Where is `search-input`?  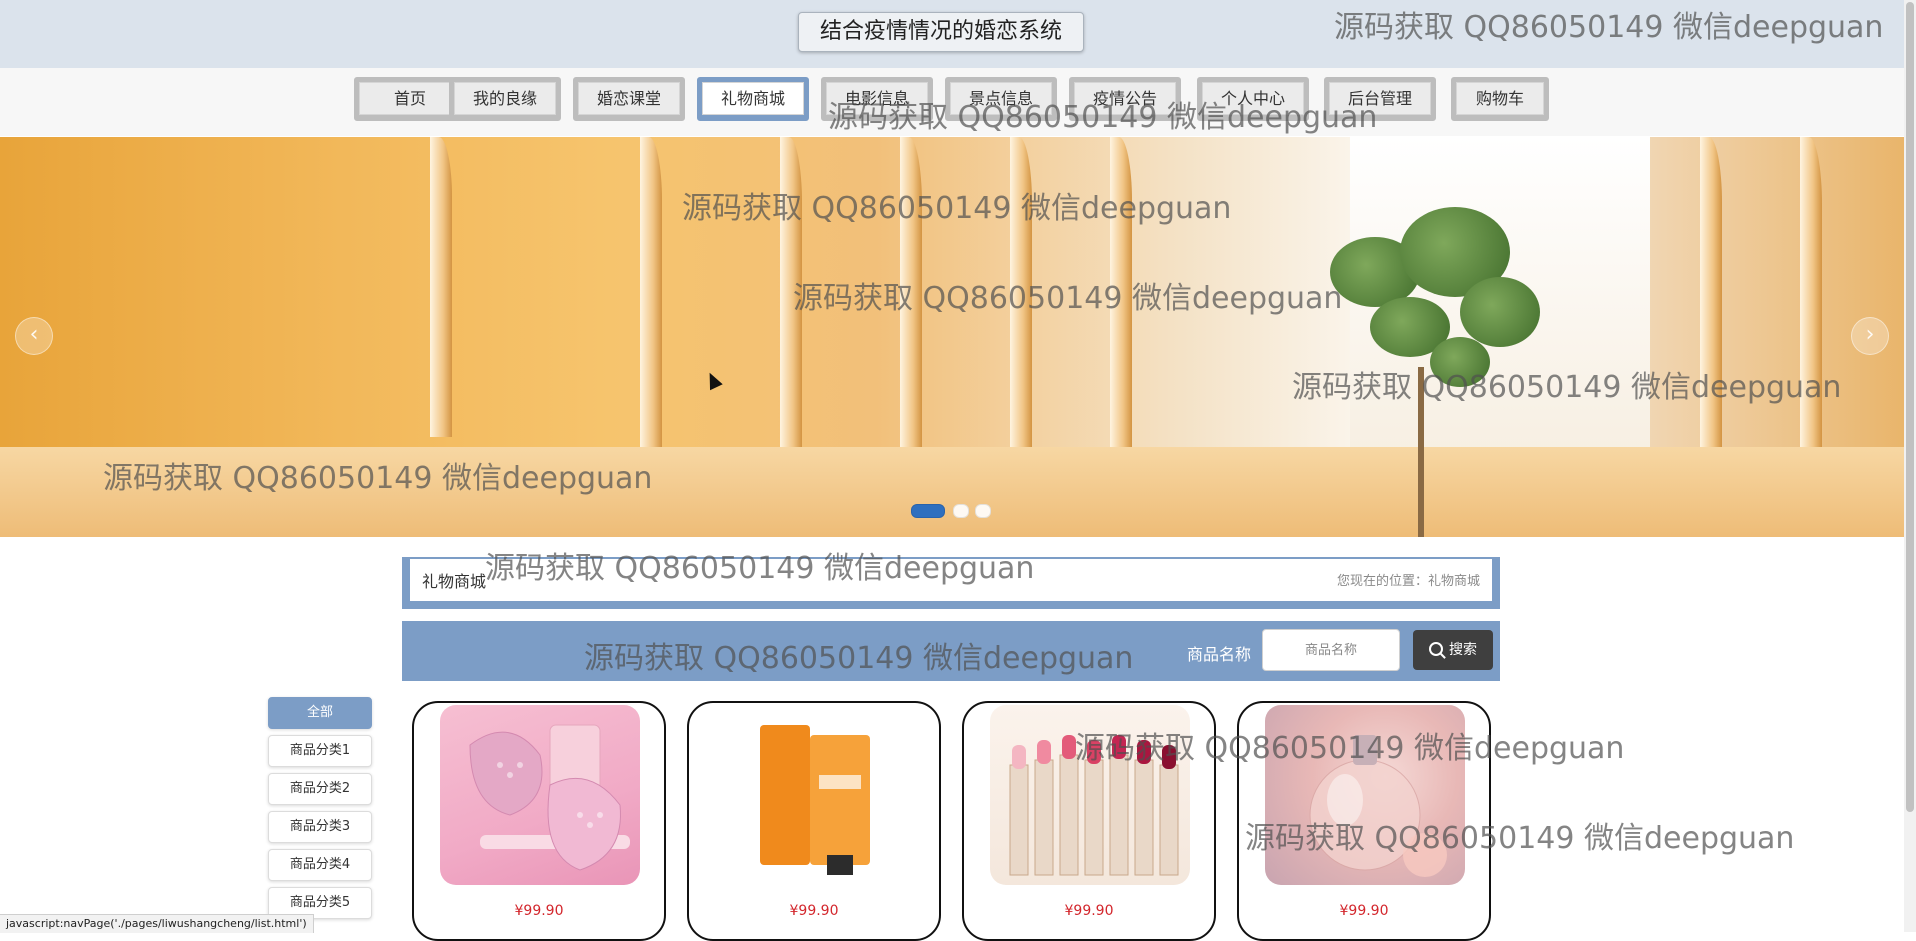
search-input is located at coordinates (1331, 650).